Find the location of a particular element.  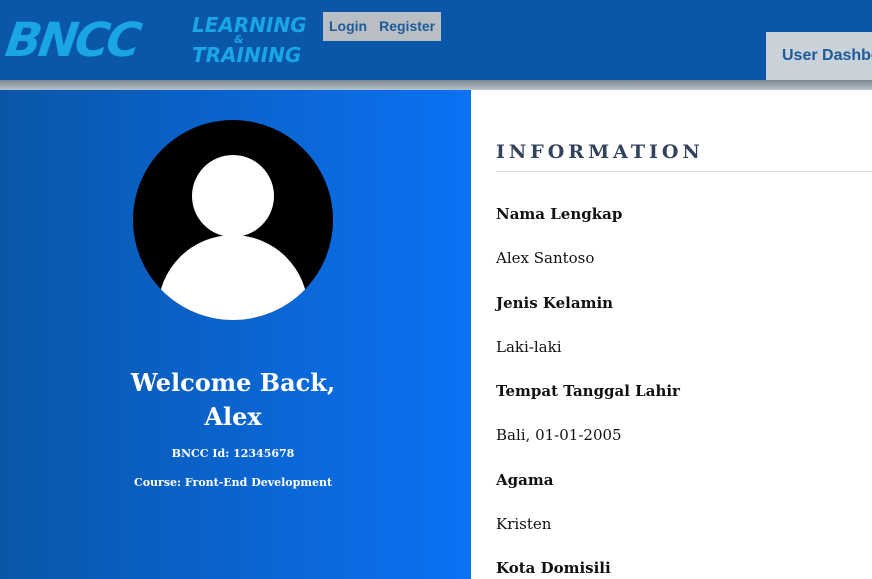

login-link: Login is located at coordinates (348, 26).